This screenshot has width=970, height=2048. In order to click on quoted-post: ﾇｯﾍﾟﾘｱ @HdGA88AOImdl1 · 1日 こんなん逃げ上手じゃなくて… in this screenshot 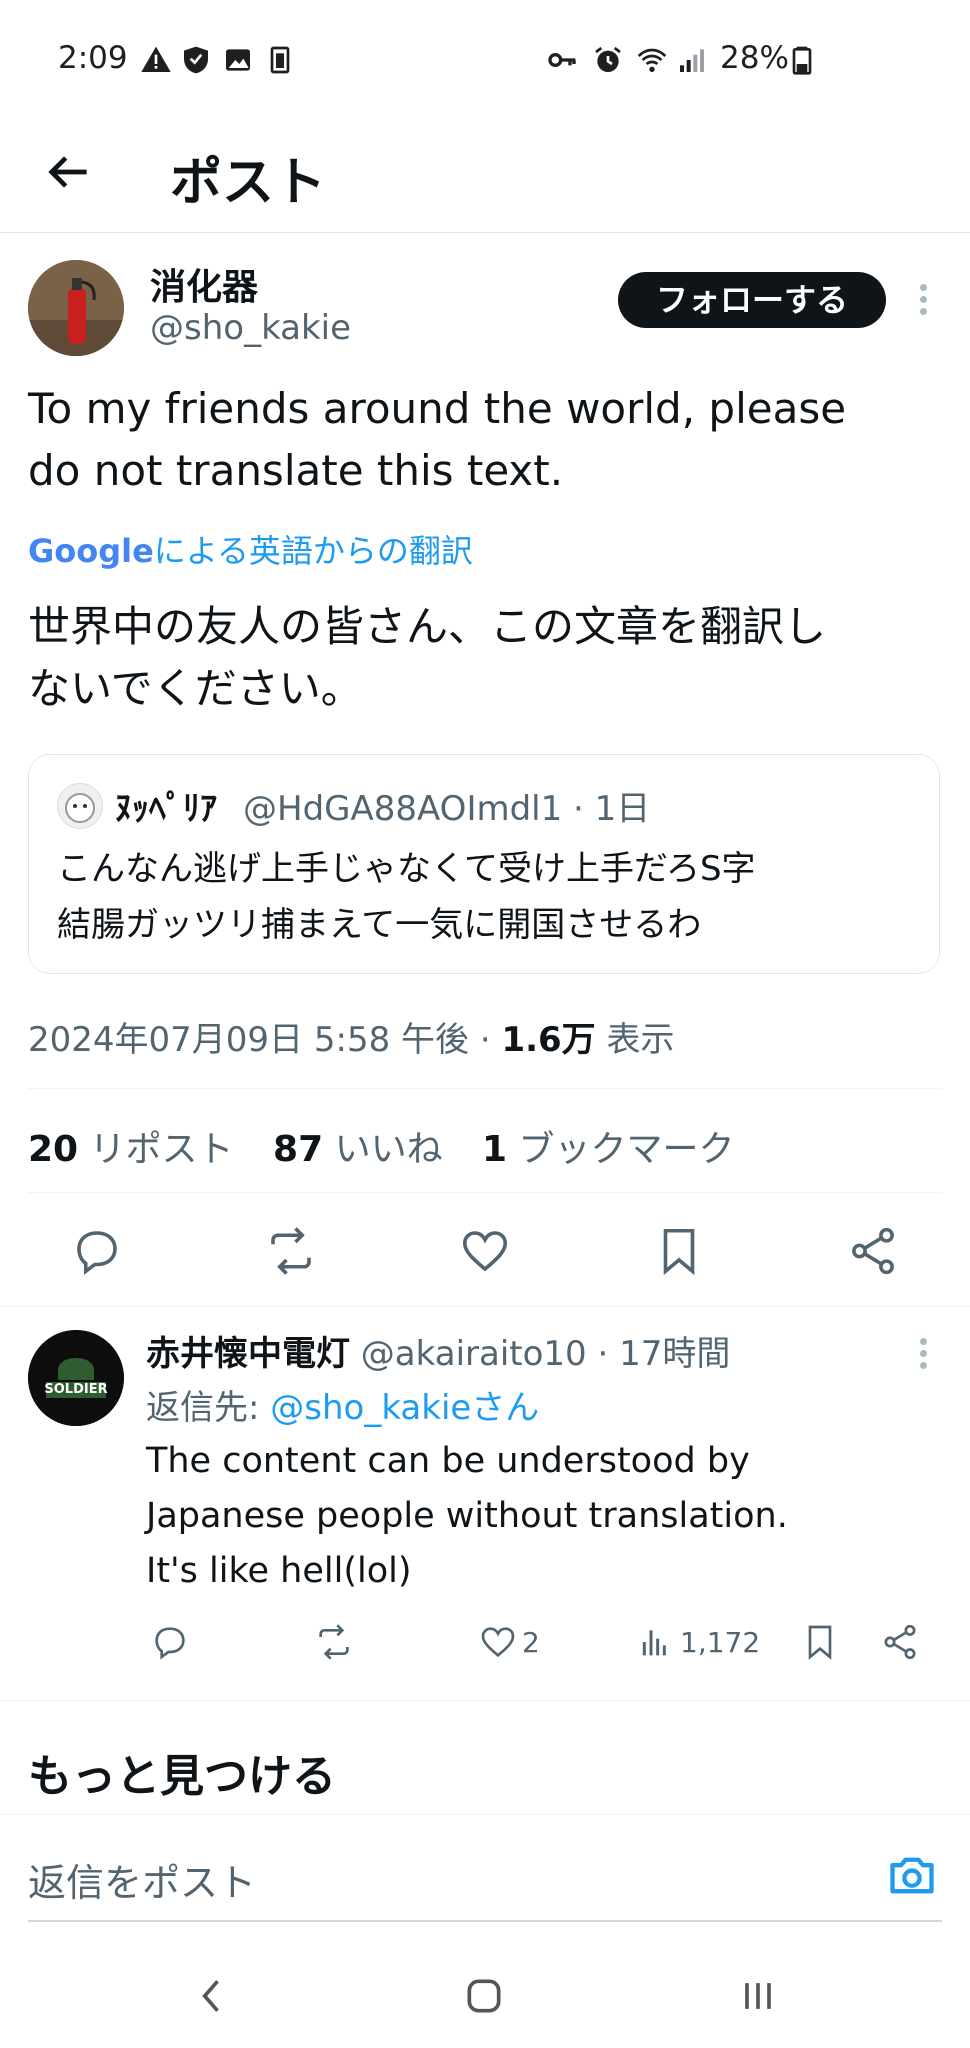, I will do `click(484, 864)`.